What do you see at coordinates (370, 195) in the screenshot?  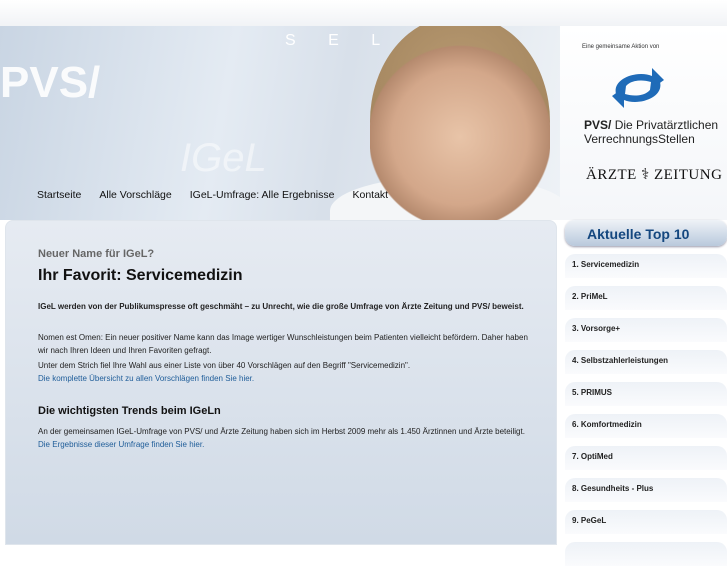 I see `nav-kontakt: Kontakt` at bounding box center [370, 195].